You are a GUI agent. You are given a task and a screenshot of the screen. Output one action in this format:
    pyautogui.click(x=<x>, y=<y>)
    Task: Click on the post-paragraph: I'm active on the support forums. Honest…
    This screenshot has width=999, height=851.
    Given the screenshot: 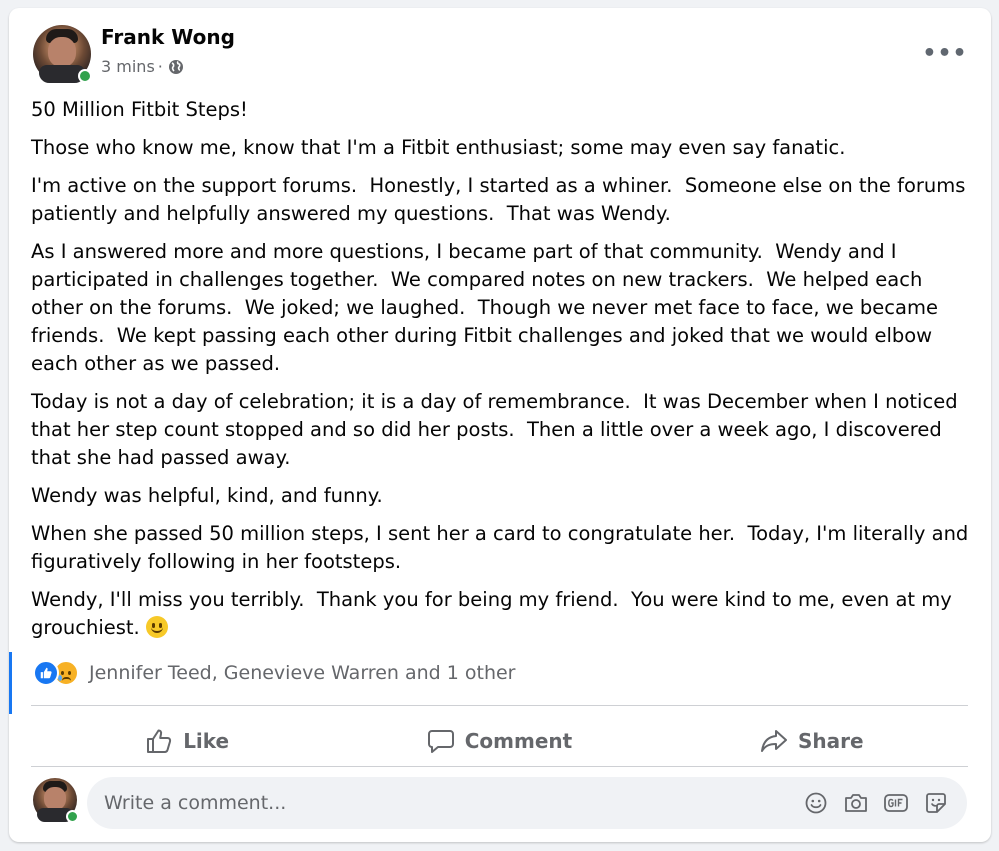 What is the action you would take?
    pyautogui.click(x=501, y=199)
    